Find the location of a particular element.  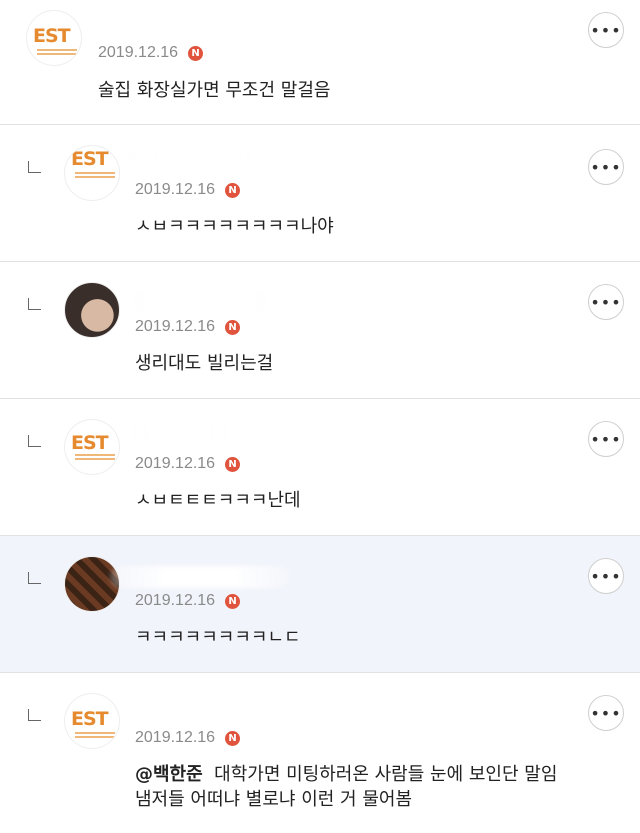

comment-text: 술집 화장실가면 무조건 말걸음 is located at coordinates (214, 90).